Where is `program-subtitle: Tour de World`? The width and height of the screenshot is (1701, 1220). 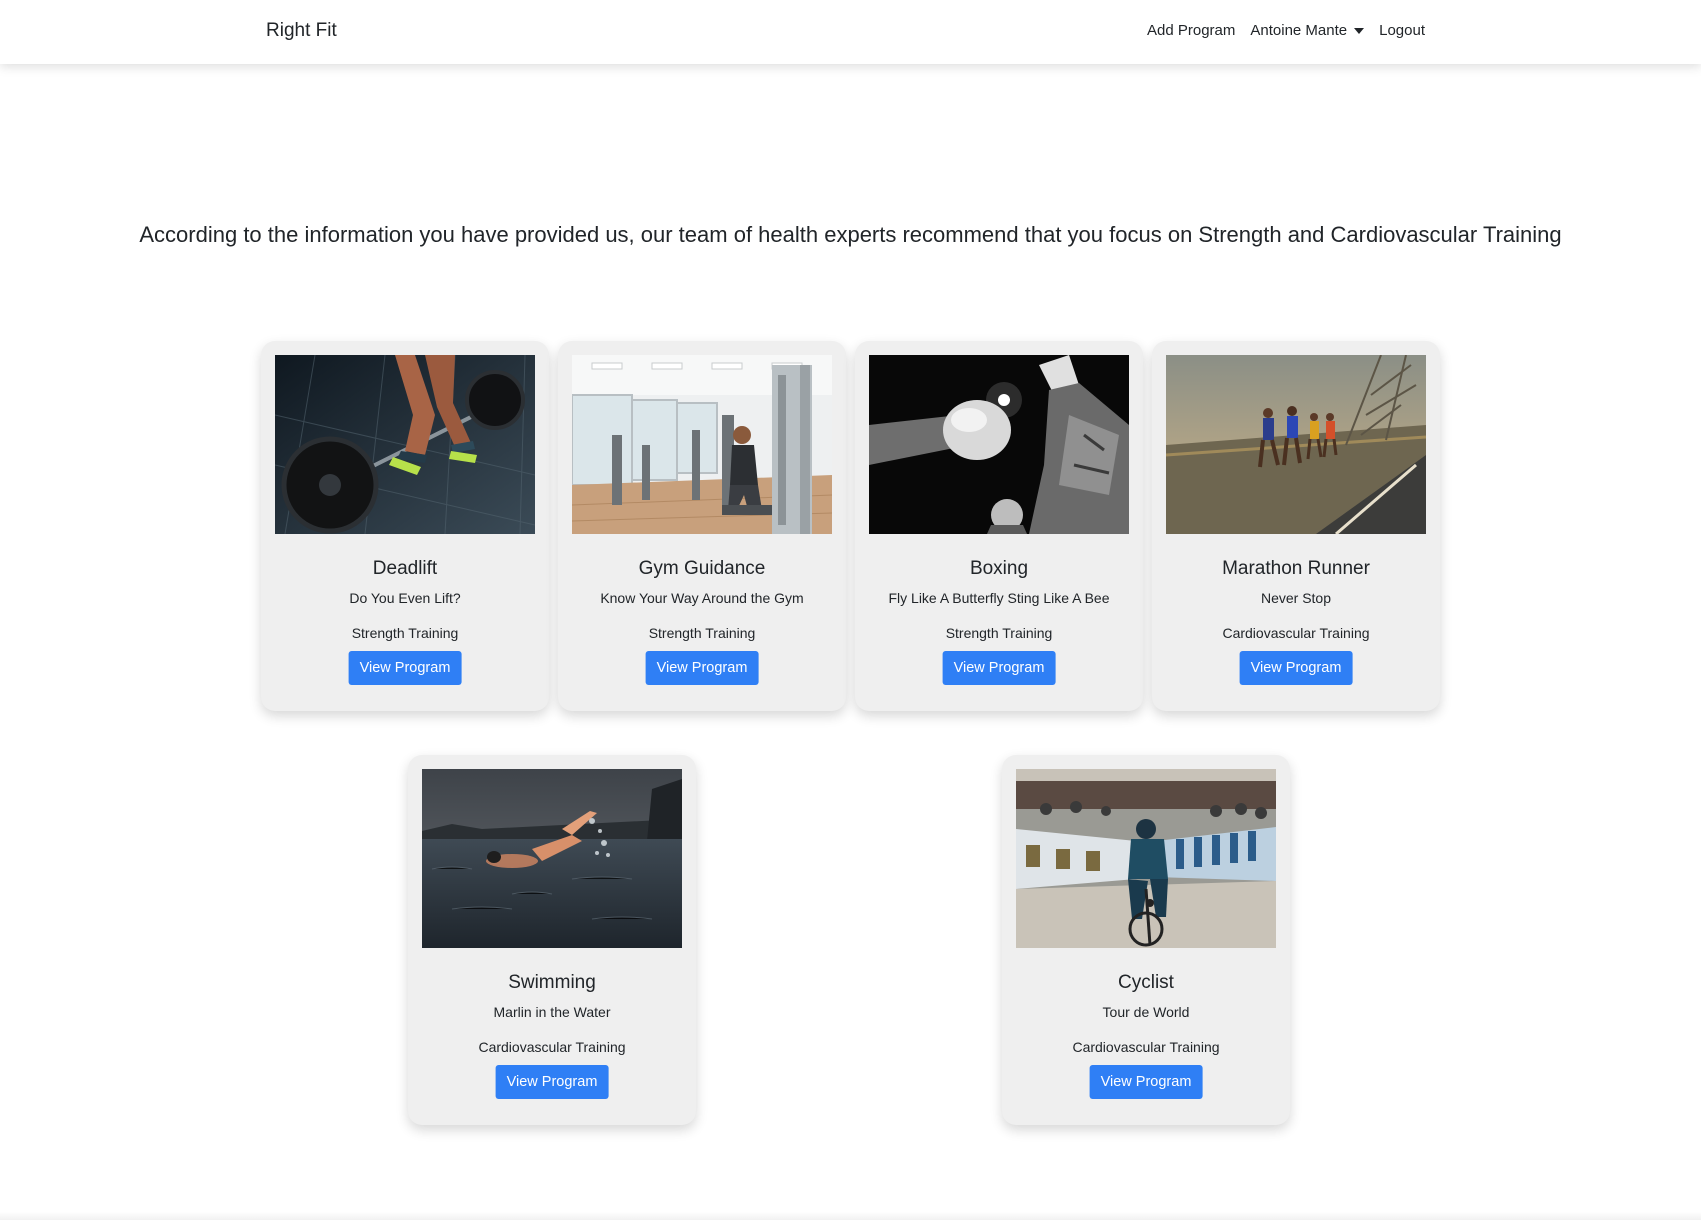
program-subtitle: Tour de World is located at coordinates (1146, 1012).